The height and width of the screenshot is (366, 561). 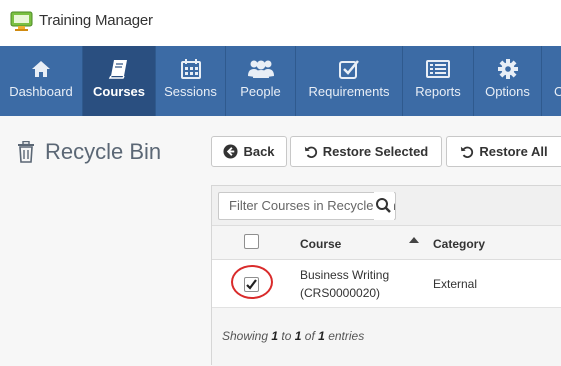 I want to click on showing-from: 1, so click(x=275, y=336).